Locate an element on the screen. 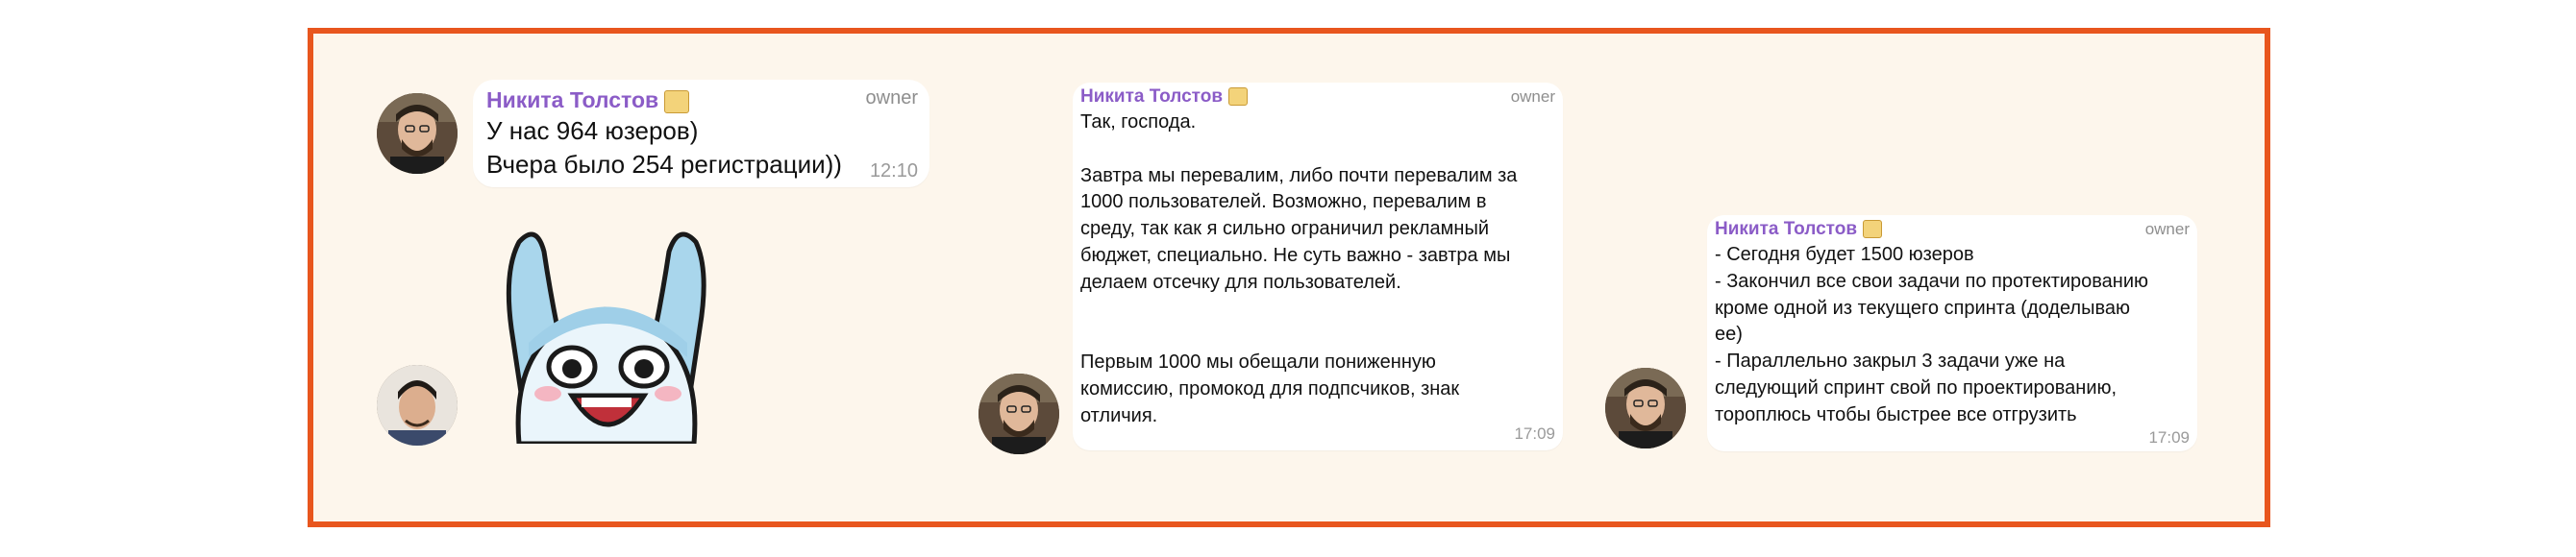 This screenshot has width=2576, height=557. message-line: делаем отсечку для пользователей. is located at coordinates (1240, 282).